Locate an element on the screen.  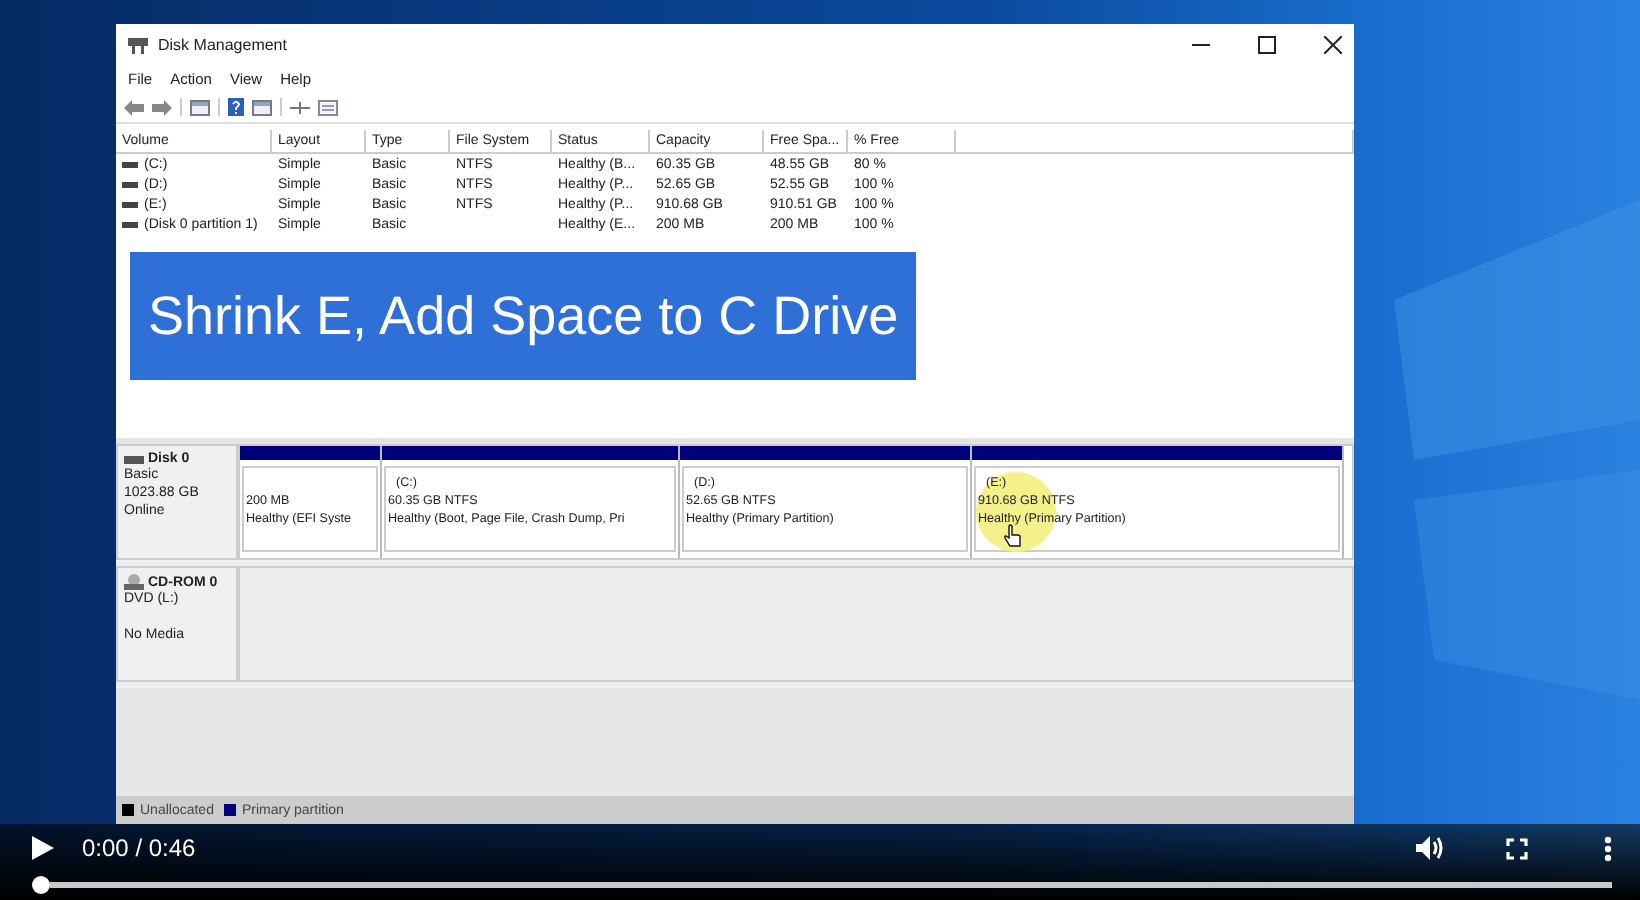
more-options-icon is located at coordinates (1608, 848).